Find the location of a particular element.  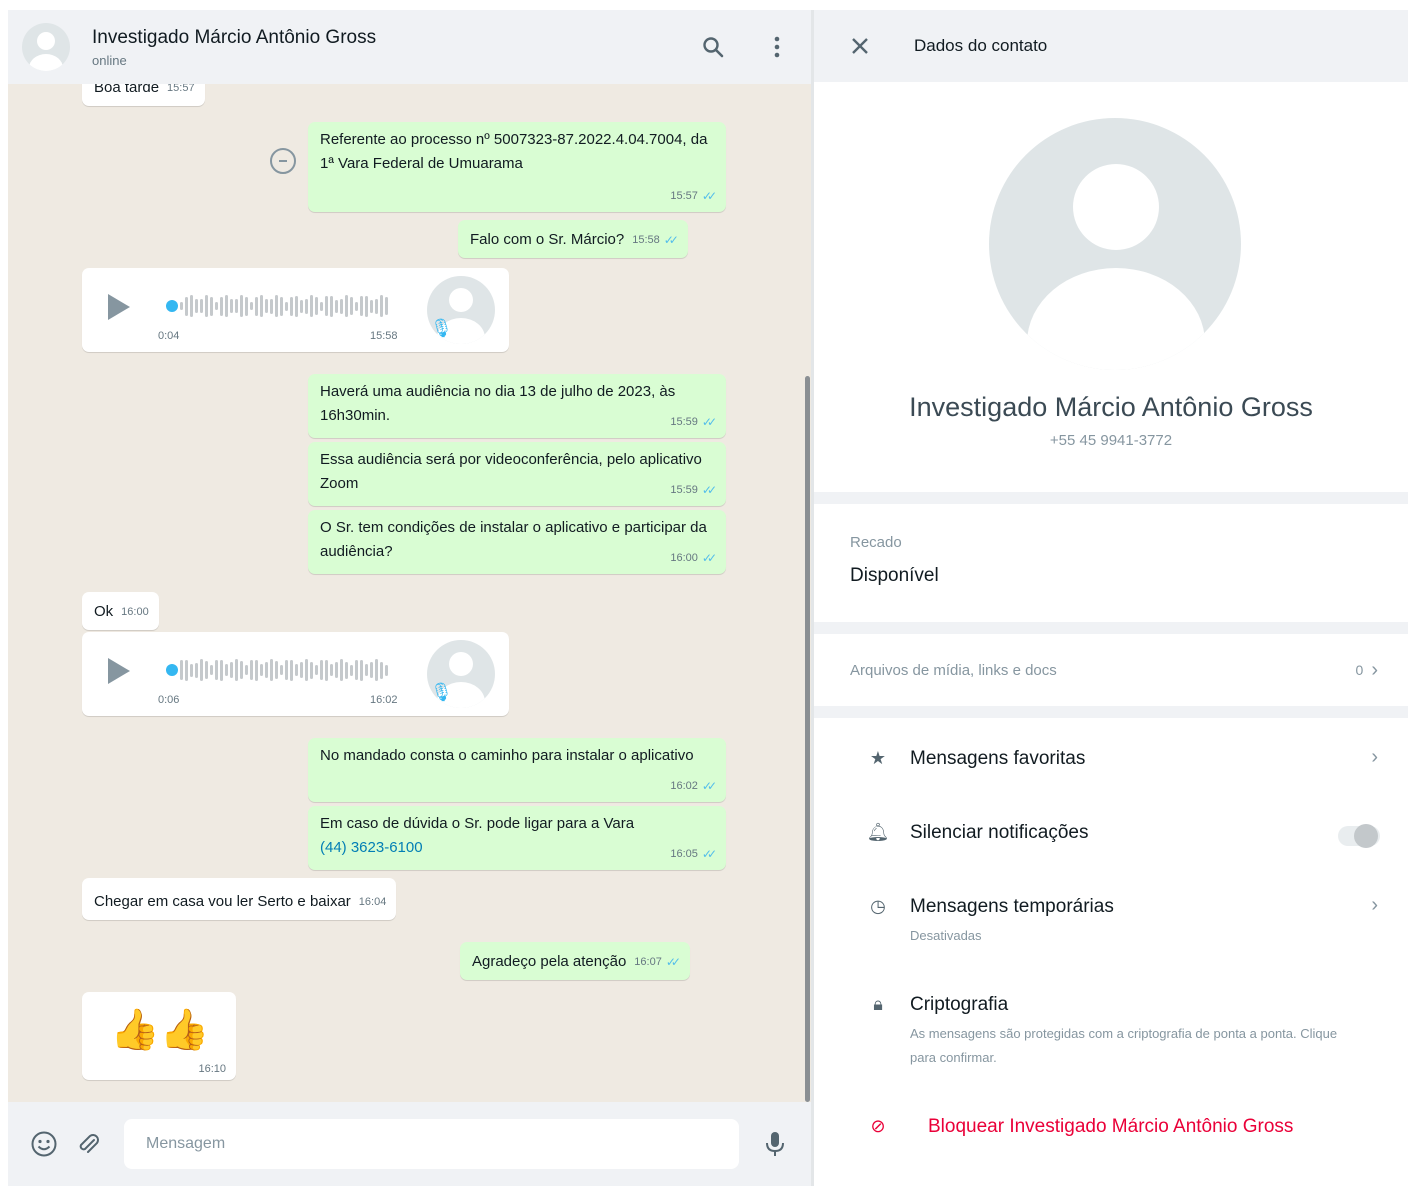

message-outgoing: Falo com o Sr. Márcio? 15:58 ✓✓ is located at coordinates (573, 239).